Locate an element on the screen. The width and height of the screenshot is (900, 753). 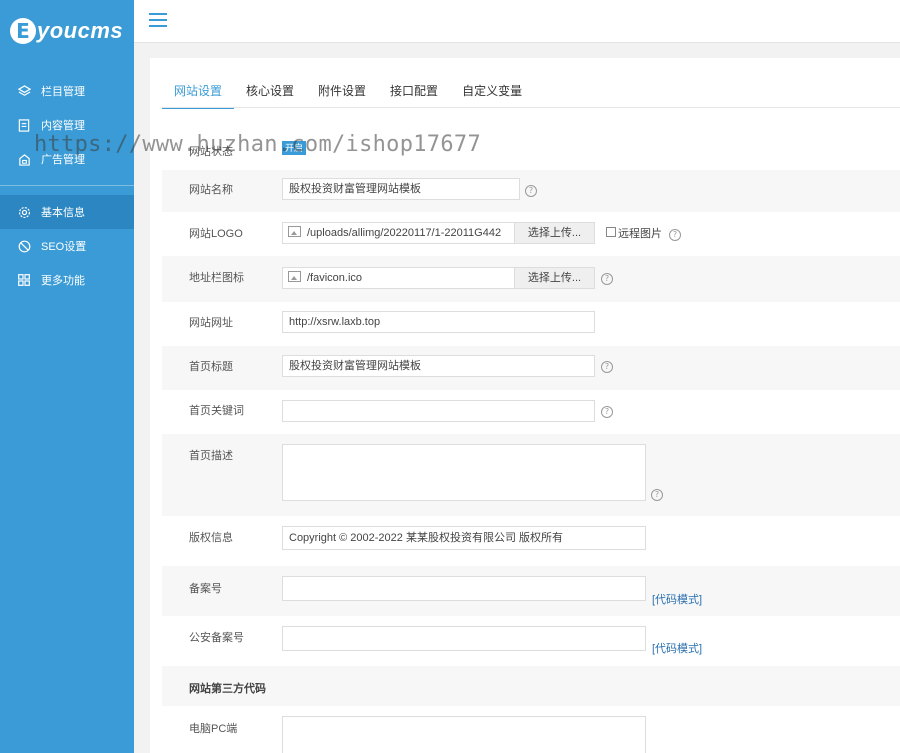
icp-code-mode-link: [代码模式] is located at coordinates (677, 599).